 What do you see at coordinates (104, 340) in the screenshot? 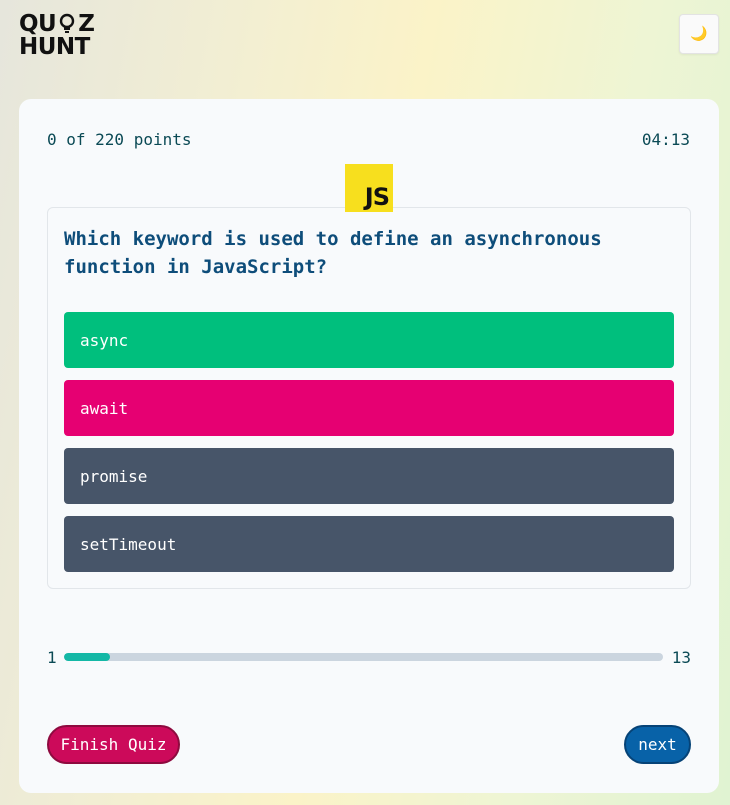
I see `answer-label: async` at bounding box center [104, 340].